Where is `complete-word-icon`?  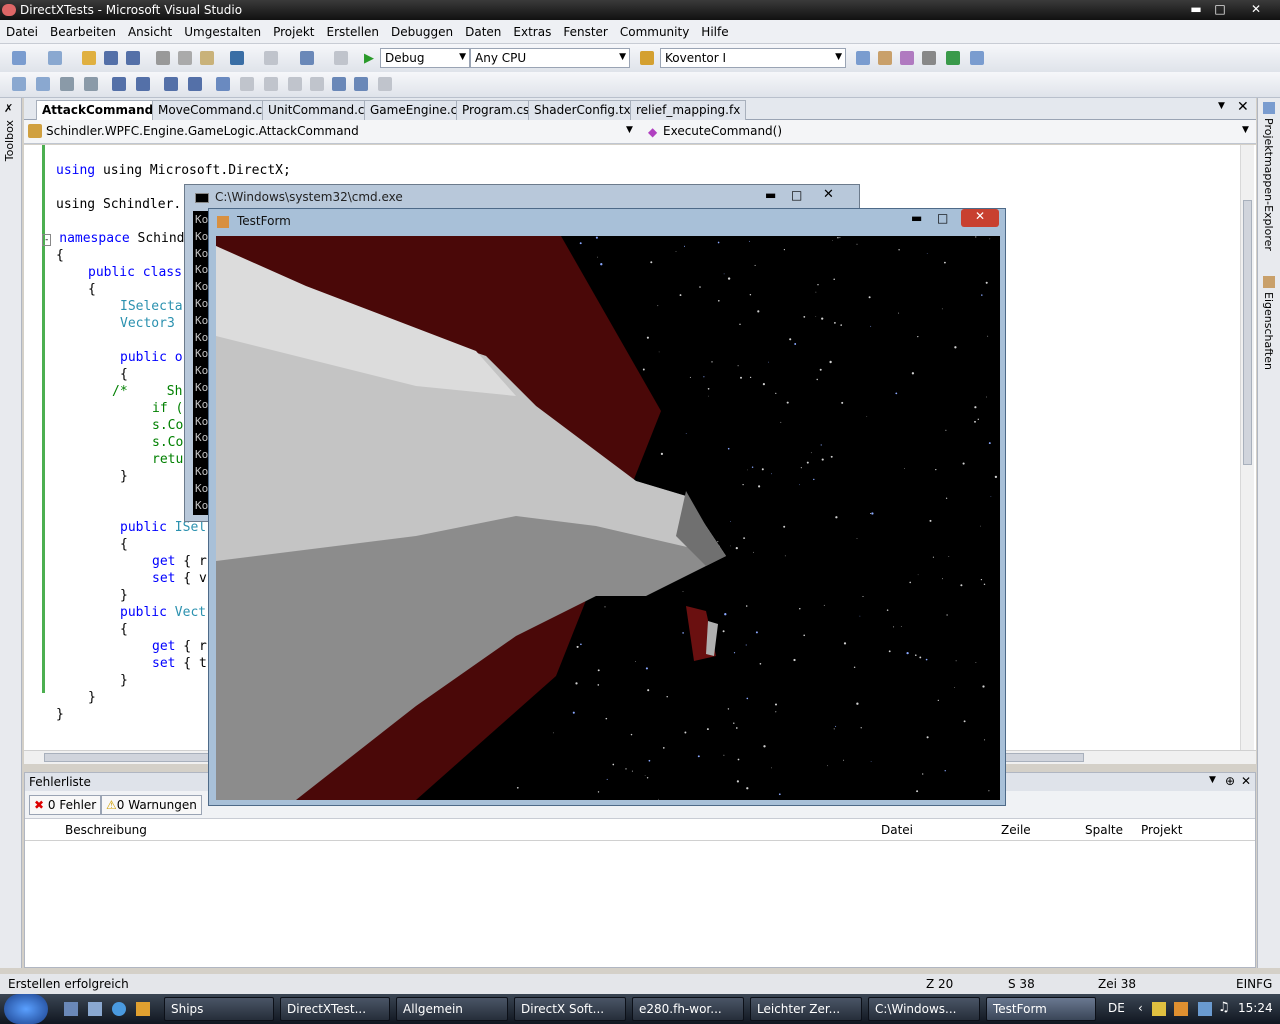 complete-word-icon is located at coordinates (91, 84).